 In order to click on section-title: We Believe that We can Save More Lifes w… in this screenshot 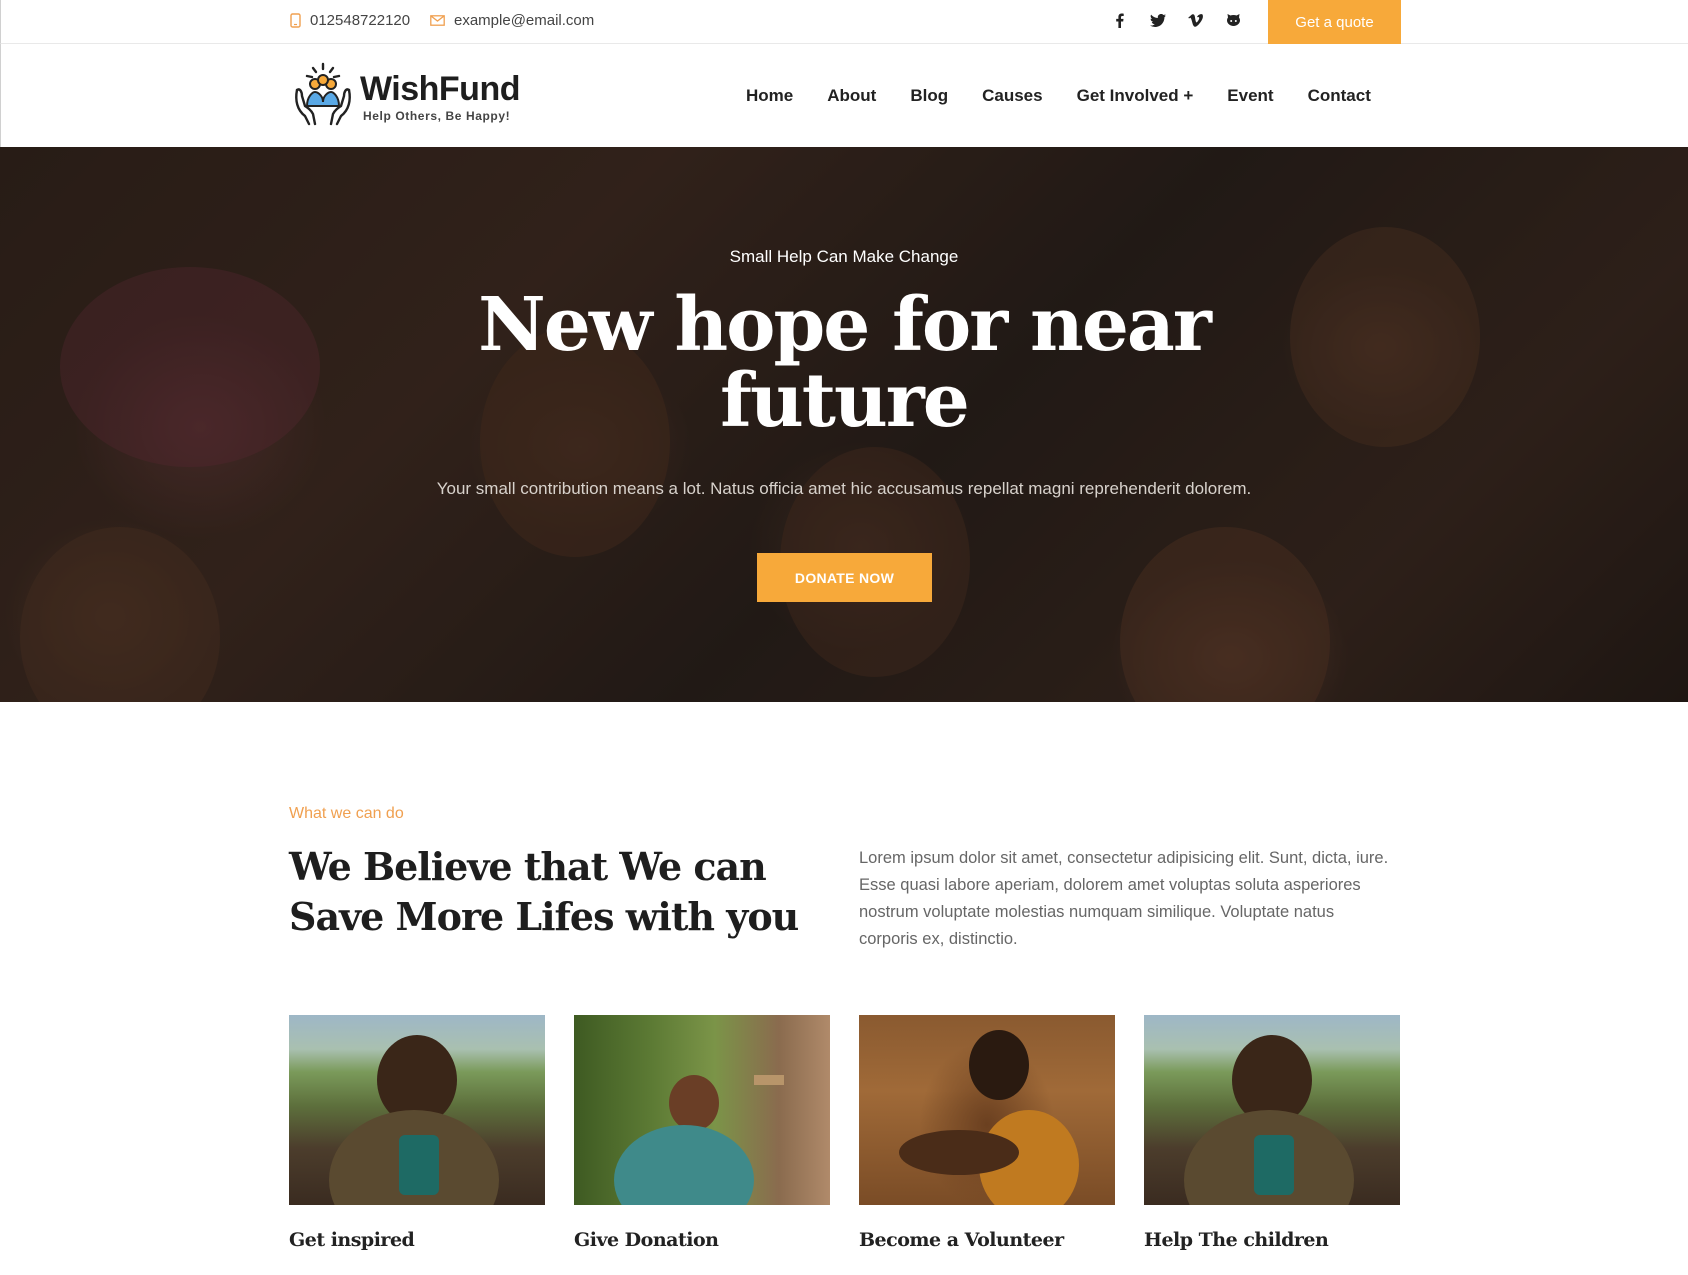, I will do `click(544, 891)`.